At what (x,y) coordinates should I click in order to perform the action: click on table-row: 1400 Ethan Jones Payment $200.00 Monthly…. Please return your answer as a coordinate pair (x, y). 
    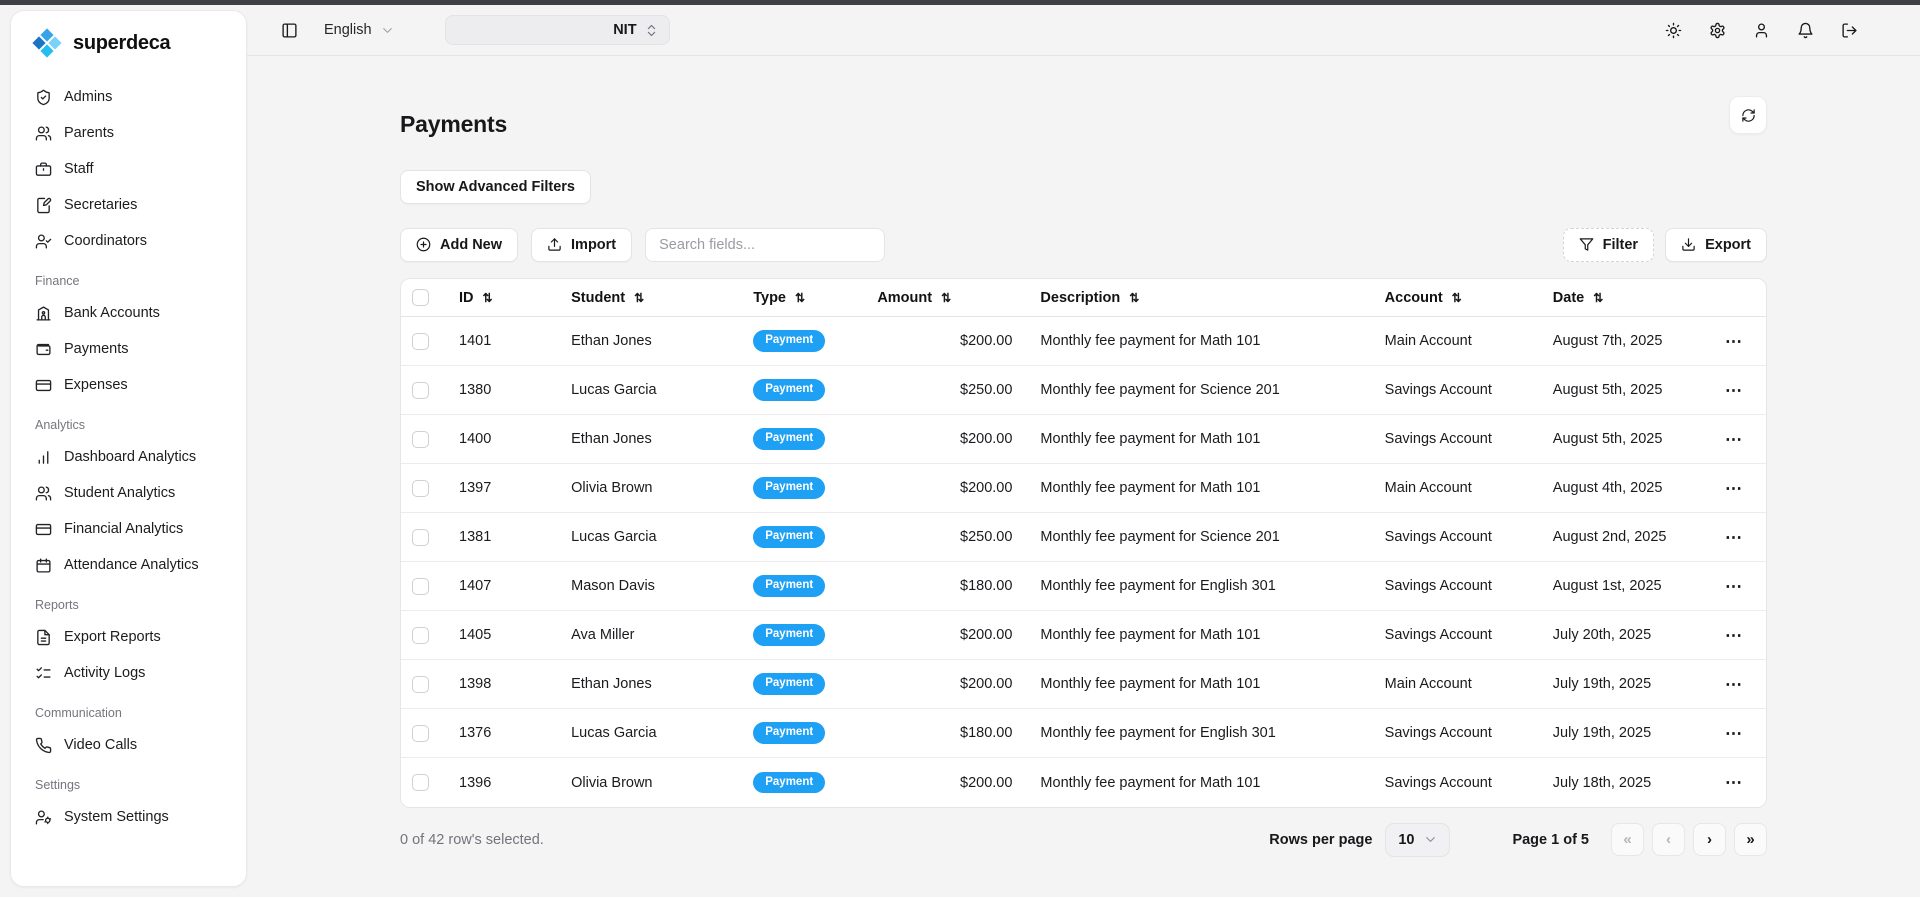
    Looking at the image, I should click on (1083, 439).